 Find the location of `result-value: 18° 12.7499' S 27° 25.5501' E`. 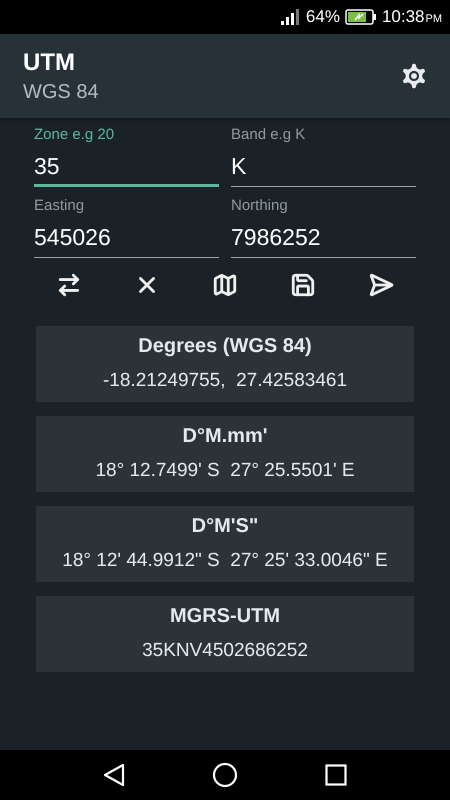

result-value: 18° 12.7499' S 27° 25.5501' E is located at coordinates (225, 471).